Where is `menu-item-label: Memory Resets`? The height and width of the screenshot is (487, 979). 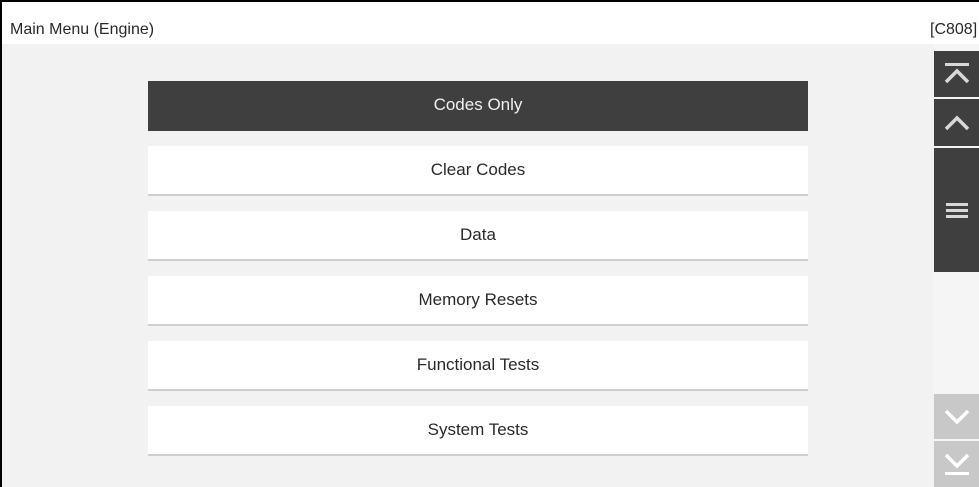 menu-item-label: Memory Resets is located at coordinates (478, 299).